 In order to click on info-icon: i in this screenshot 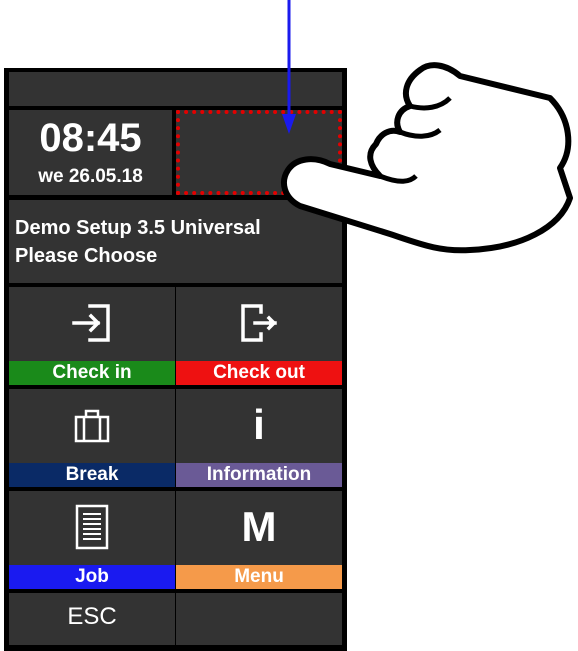, I will do `click(259, 424)`.